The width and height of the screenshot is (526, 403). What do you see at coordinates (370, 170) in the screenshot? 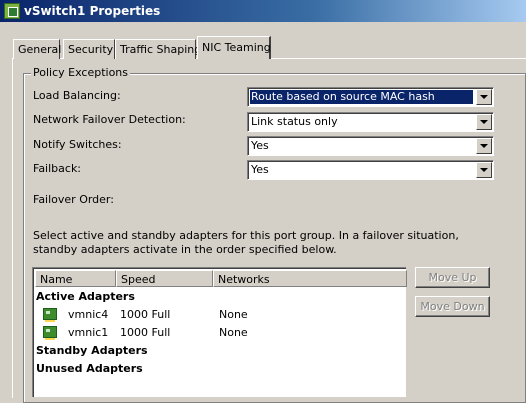
I see `failback-select: Yes` at bounding box center [370, 170].